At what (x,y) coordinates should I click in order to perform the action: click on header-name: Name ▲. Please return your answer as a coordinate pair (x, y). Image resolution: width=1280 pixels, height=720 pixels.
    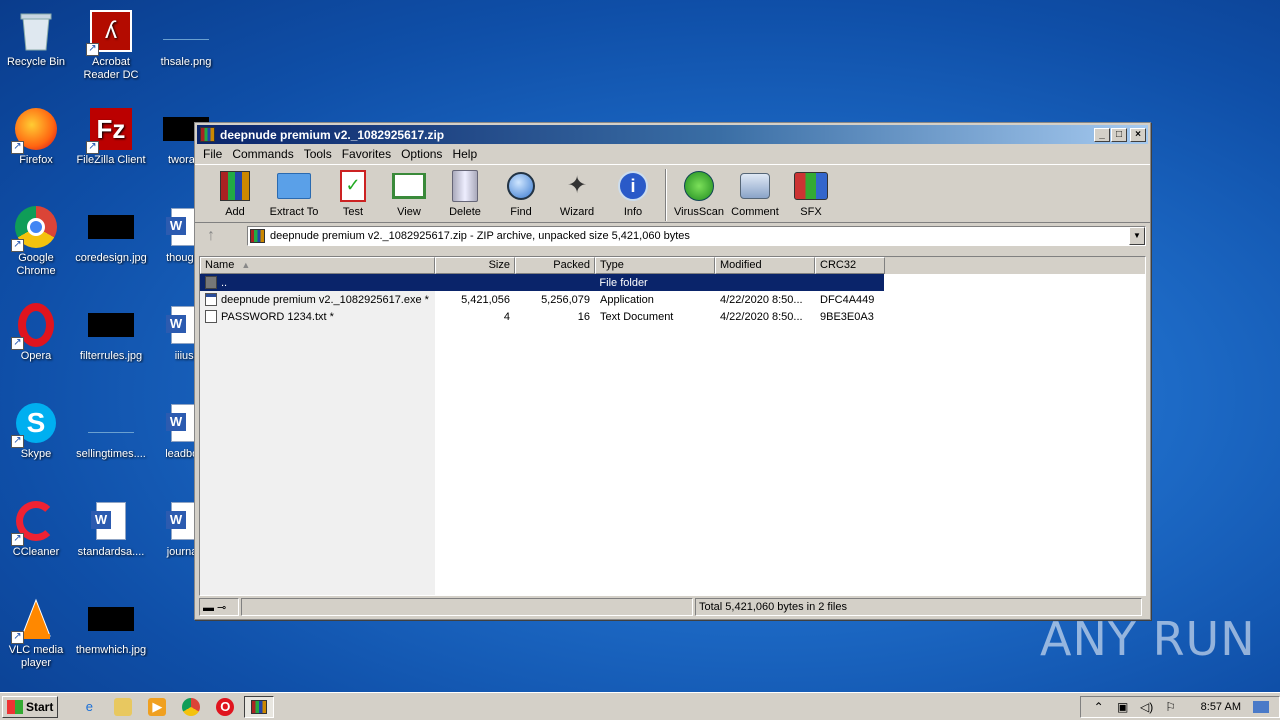
    Looking at the image, I should click on (317, 265).